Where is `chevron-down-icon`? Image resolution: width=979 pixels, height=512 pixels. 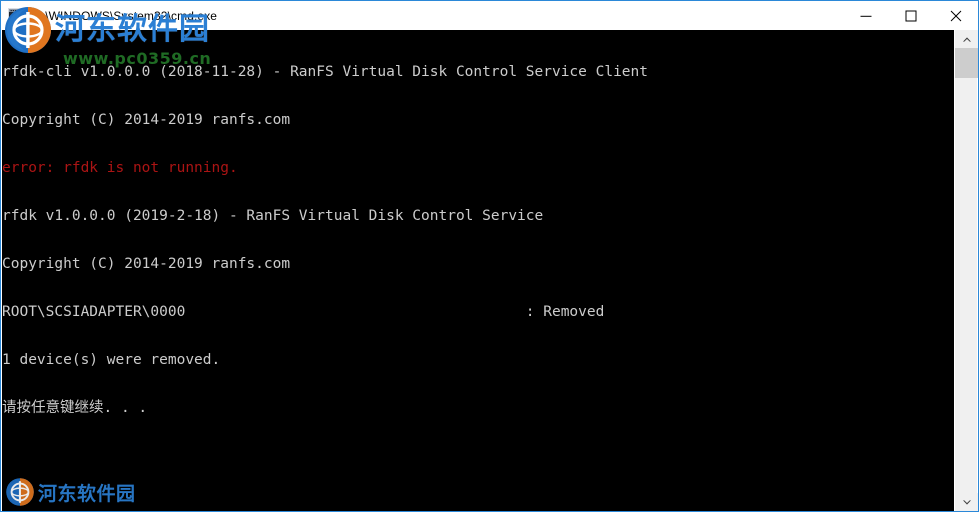 chevron-down-icon is located at coordinates (966, 502).